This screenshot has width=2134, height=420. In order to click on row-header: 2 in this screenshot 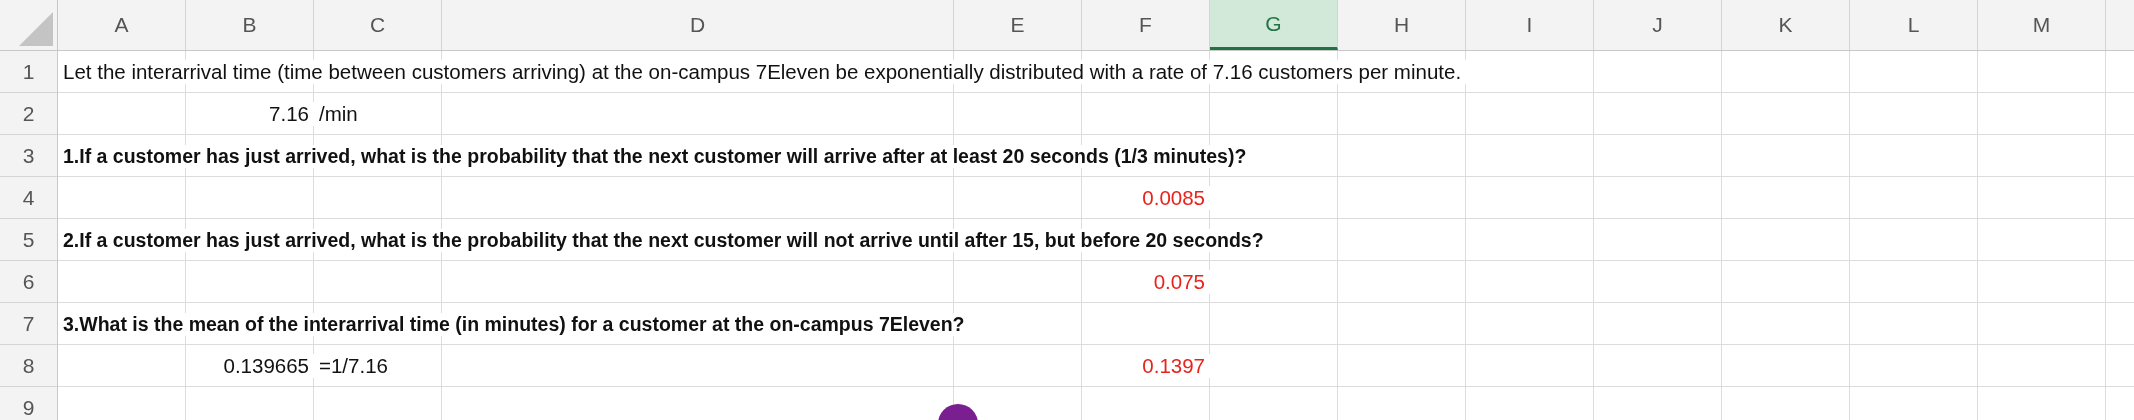, I will do `click(29, 114)`.